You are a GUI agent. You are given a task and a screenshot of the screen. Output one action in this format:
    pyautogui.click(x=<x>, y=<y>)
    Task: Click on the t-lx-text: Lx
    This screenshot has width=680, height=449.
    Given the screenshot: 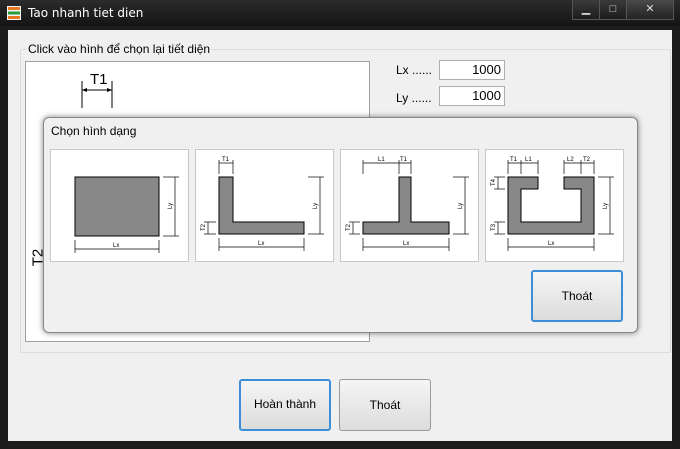 What is the action you would take?
    pyautogui.click(x=406, y=244)
    